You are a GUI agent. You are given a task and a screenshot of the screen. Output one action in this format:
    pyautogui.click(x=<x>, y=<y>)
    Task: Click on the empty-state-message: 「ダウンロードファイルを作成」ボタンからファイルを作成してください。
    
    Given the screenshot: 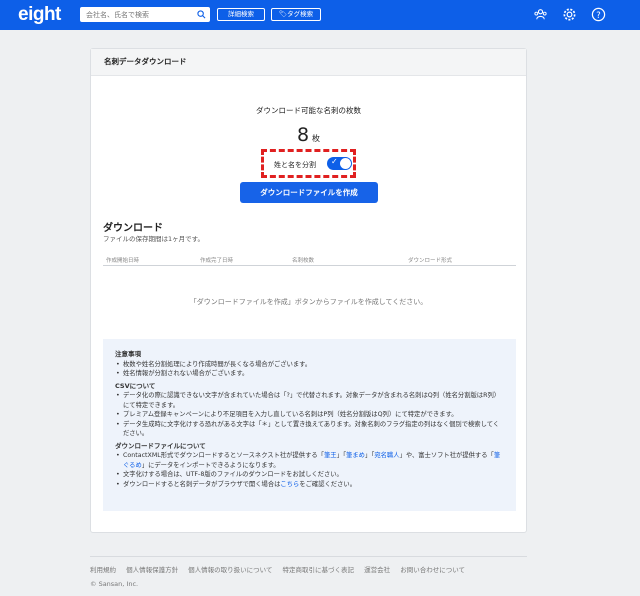 What is the action you would take?
    pyautogui.click(x=308, y=302)
    